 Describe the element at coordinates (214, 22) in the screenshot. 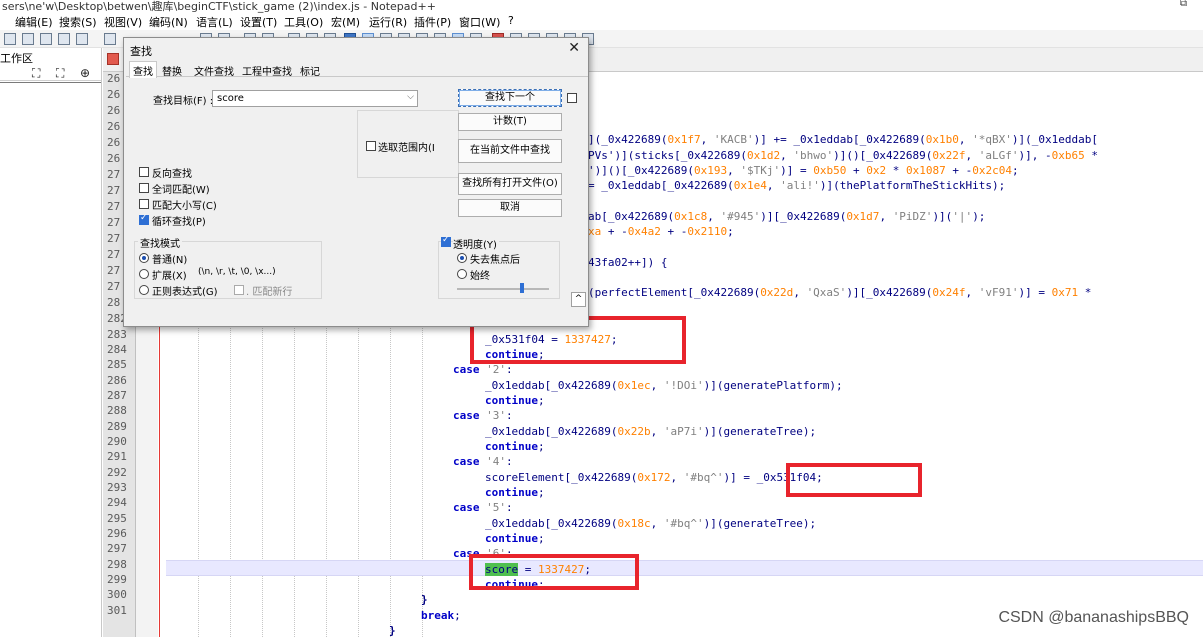

I see `menu-language: 语言(L)` at that location.